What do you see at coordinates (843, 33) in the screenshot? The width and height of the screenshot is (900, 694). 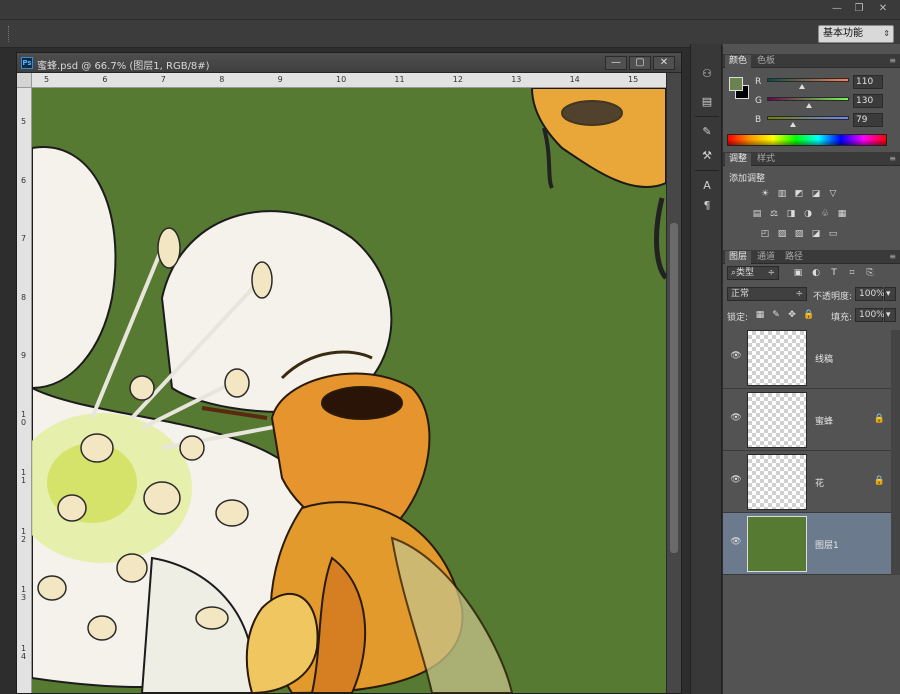 I see `workspace-label: 基本功能` at bounding box center [843, 33].